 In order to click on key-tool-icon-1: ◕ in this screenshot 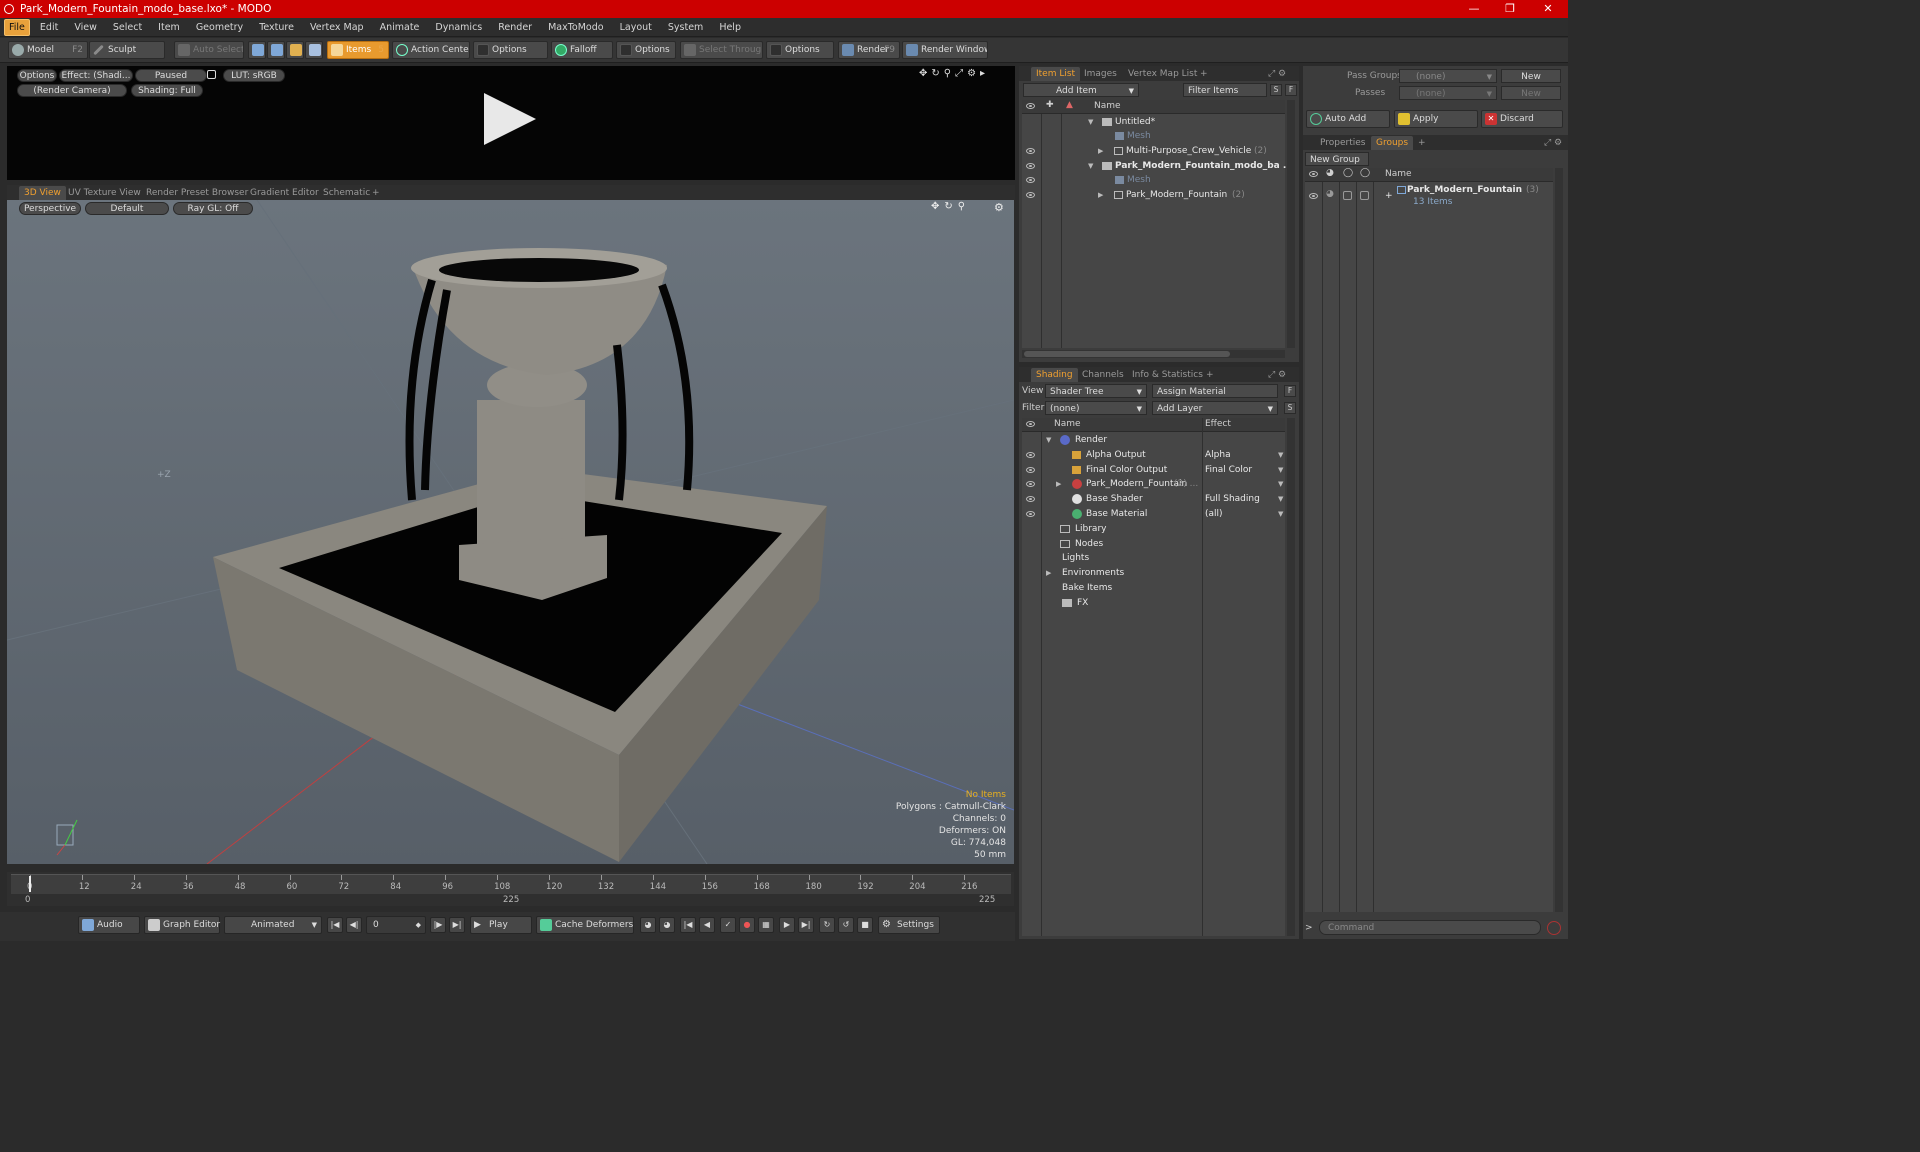, I will do `click(648, 925)`.